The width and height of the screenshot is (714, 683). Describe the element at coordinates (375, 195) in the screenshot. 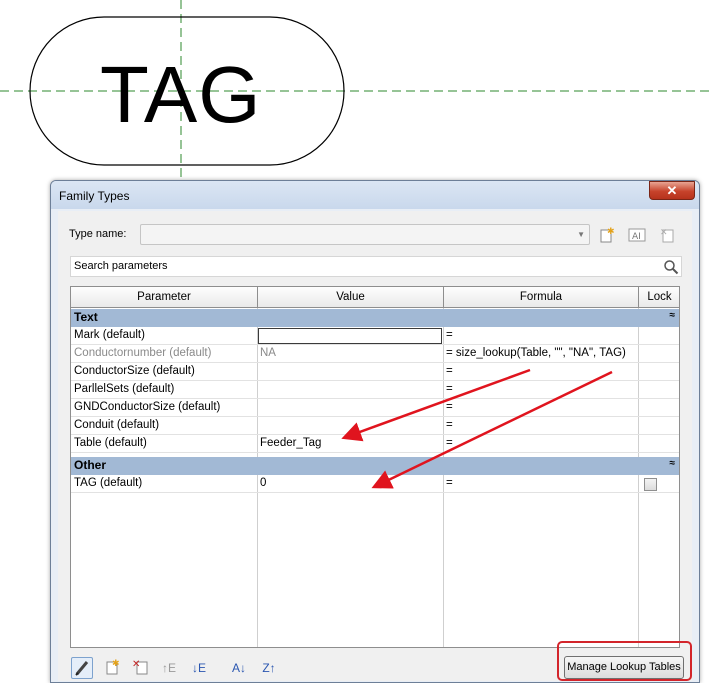

I see `dialog-titlebar: Family Types ✕` at that location.